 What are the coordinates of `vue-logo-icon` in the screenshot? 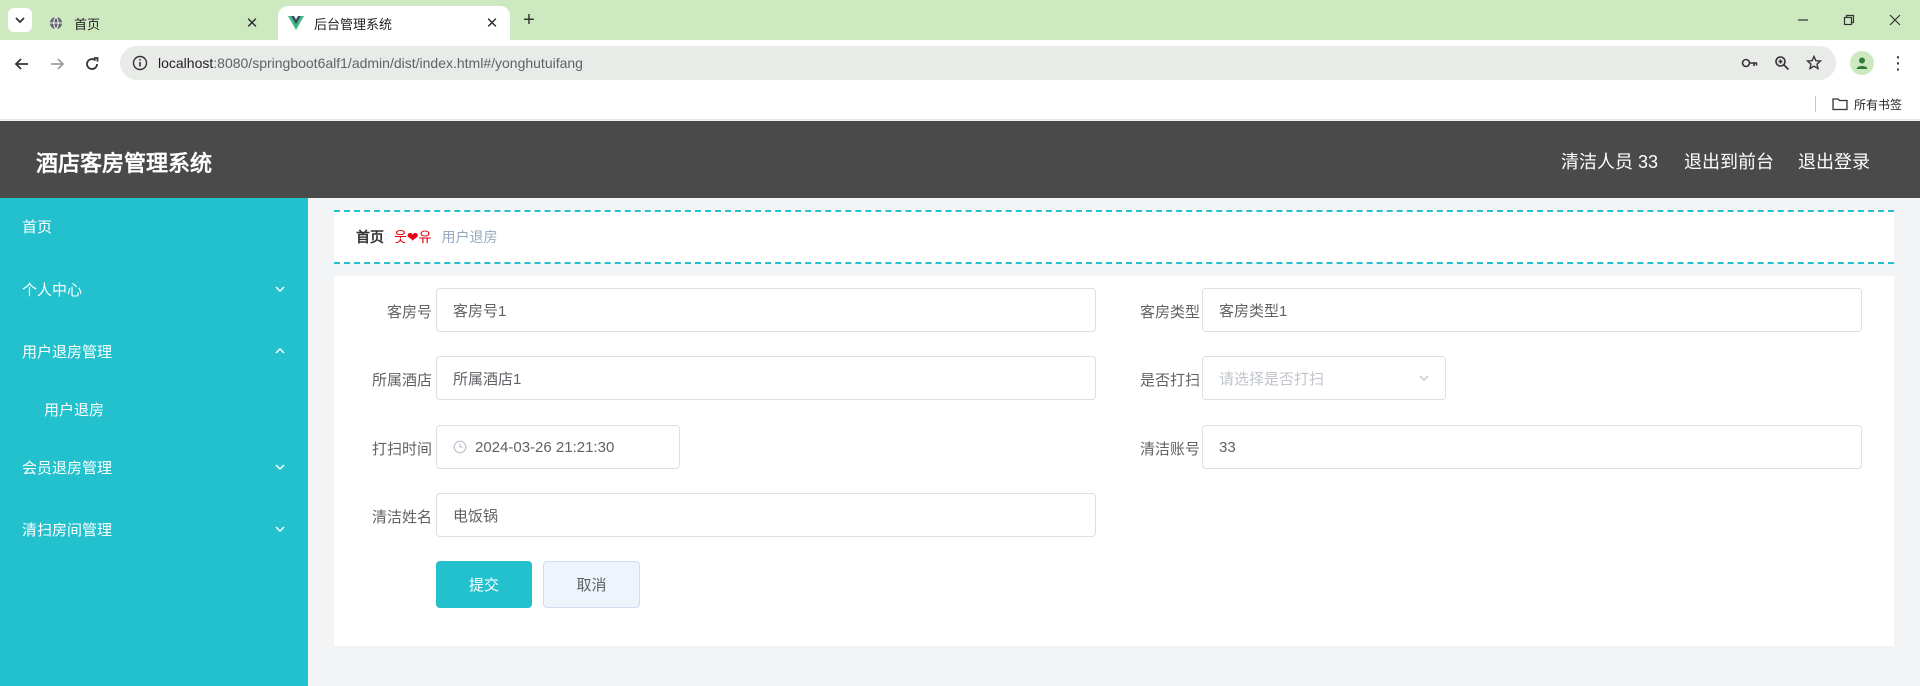 It's located at (296, 23).